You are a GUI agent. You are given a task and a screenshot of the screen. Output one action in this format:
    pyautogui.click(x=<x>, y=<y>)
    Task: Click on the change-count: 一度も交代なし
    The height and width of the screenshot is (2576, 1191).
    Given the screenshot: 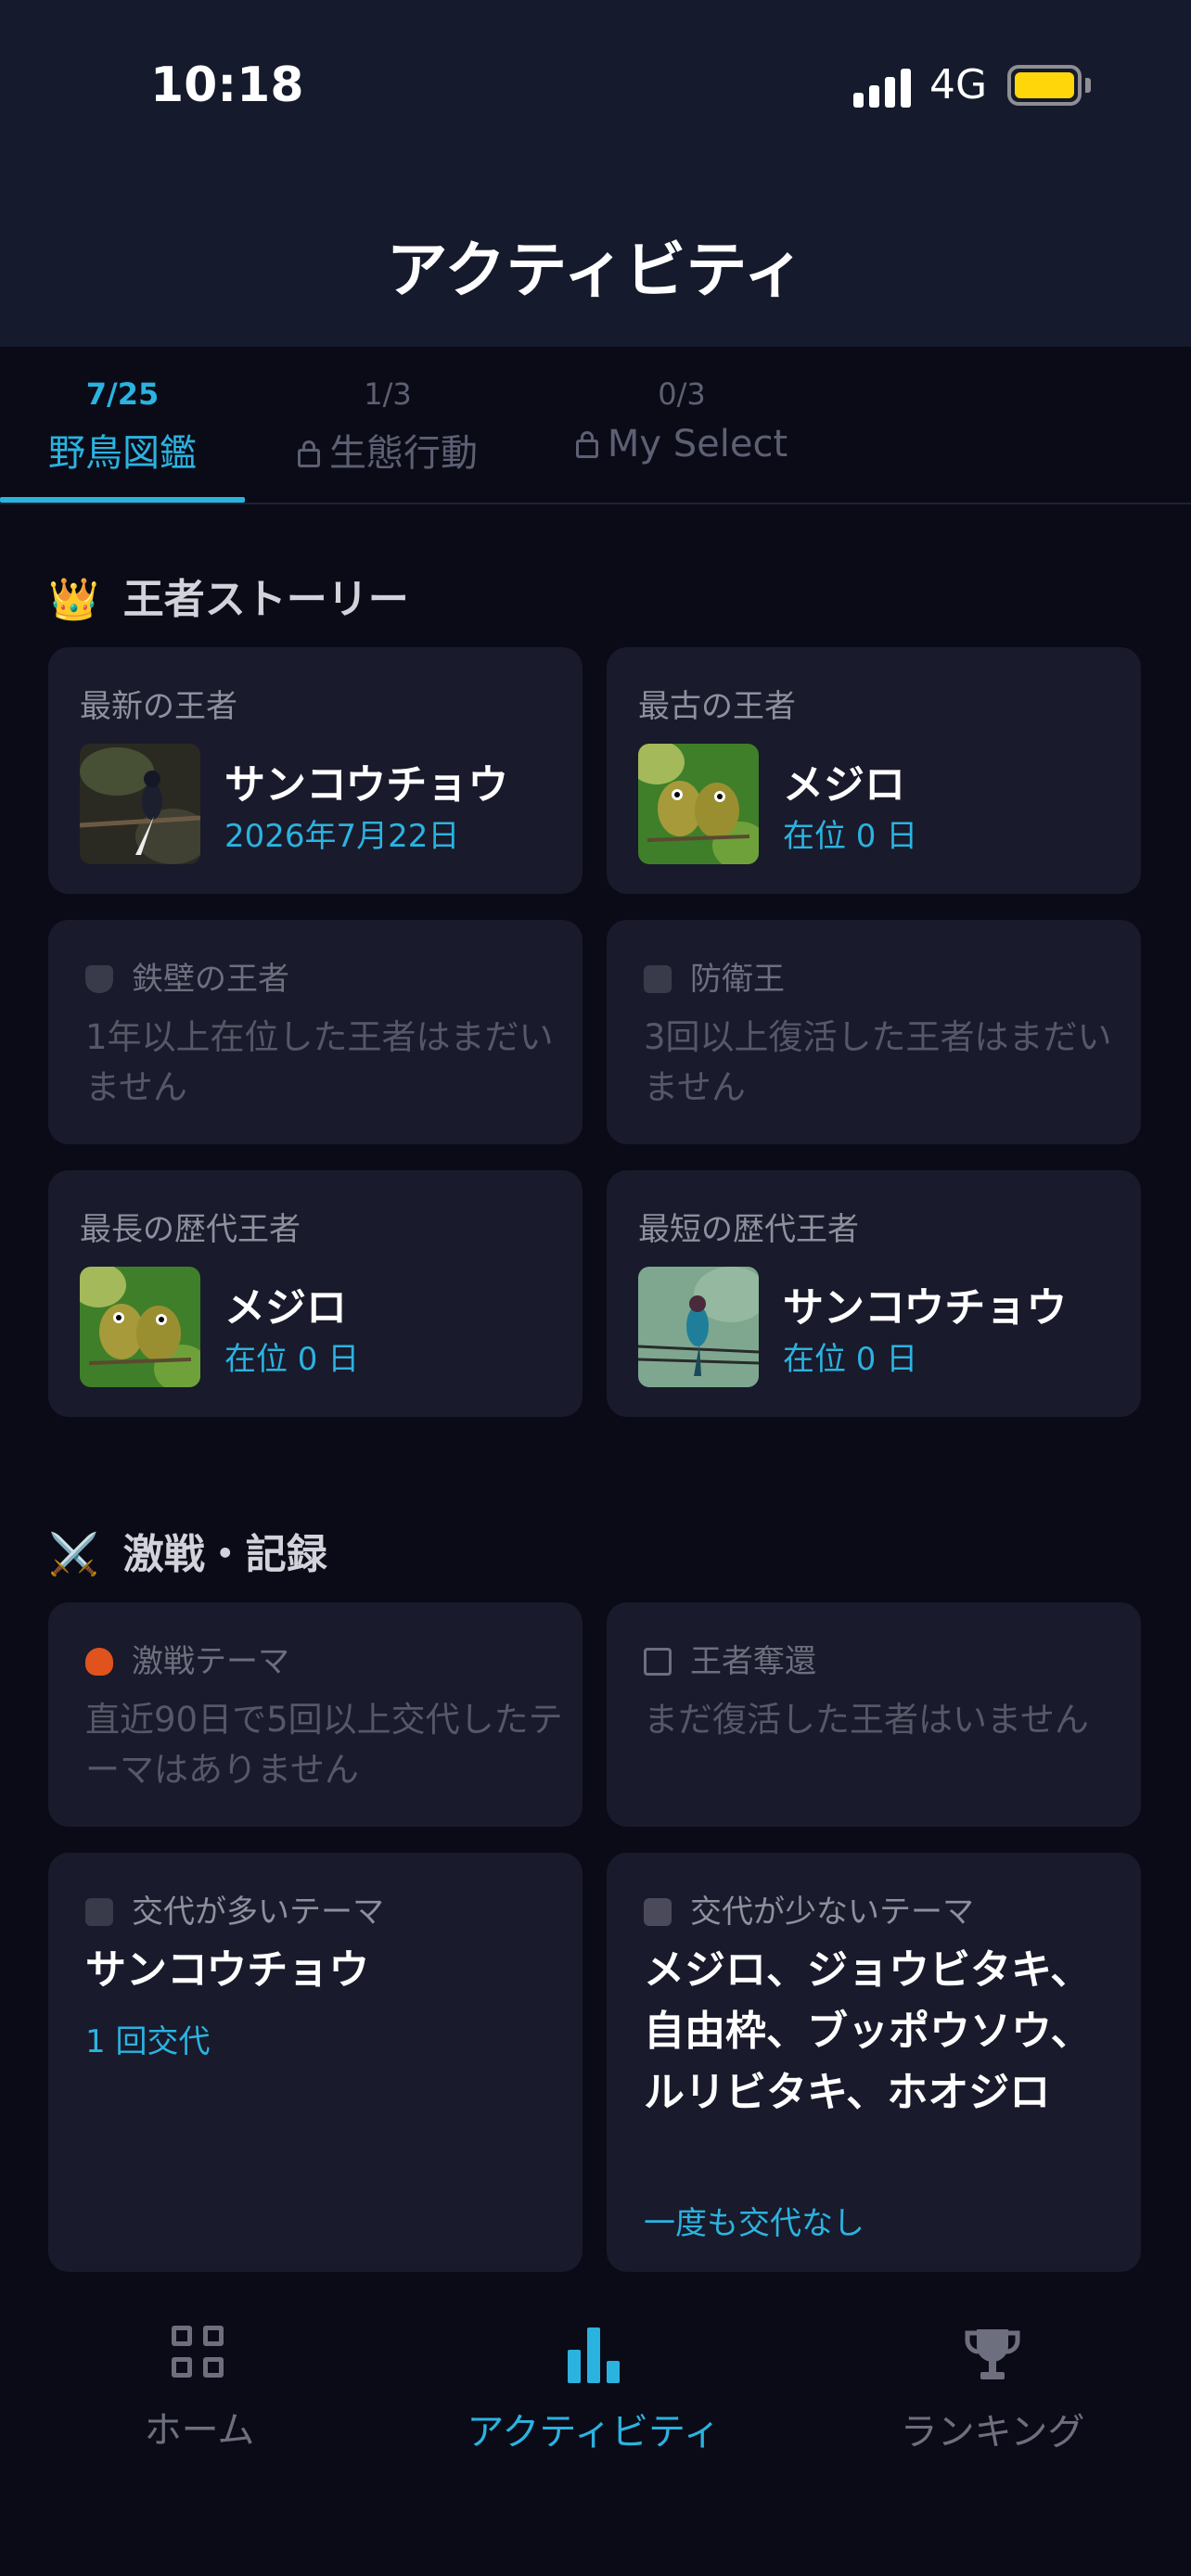 What is the action you would take?
    pyautogui.click(x=754, y=2223)
    